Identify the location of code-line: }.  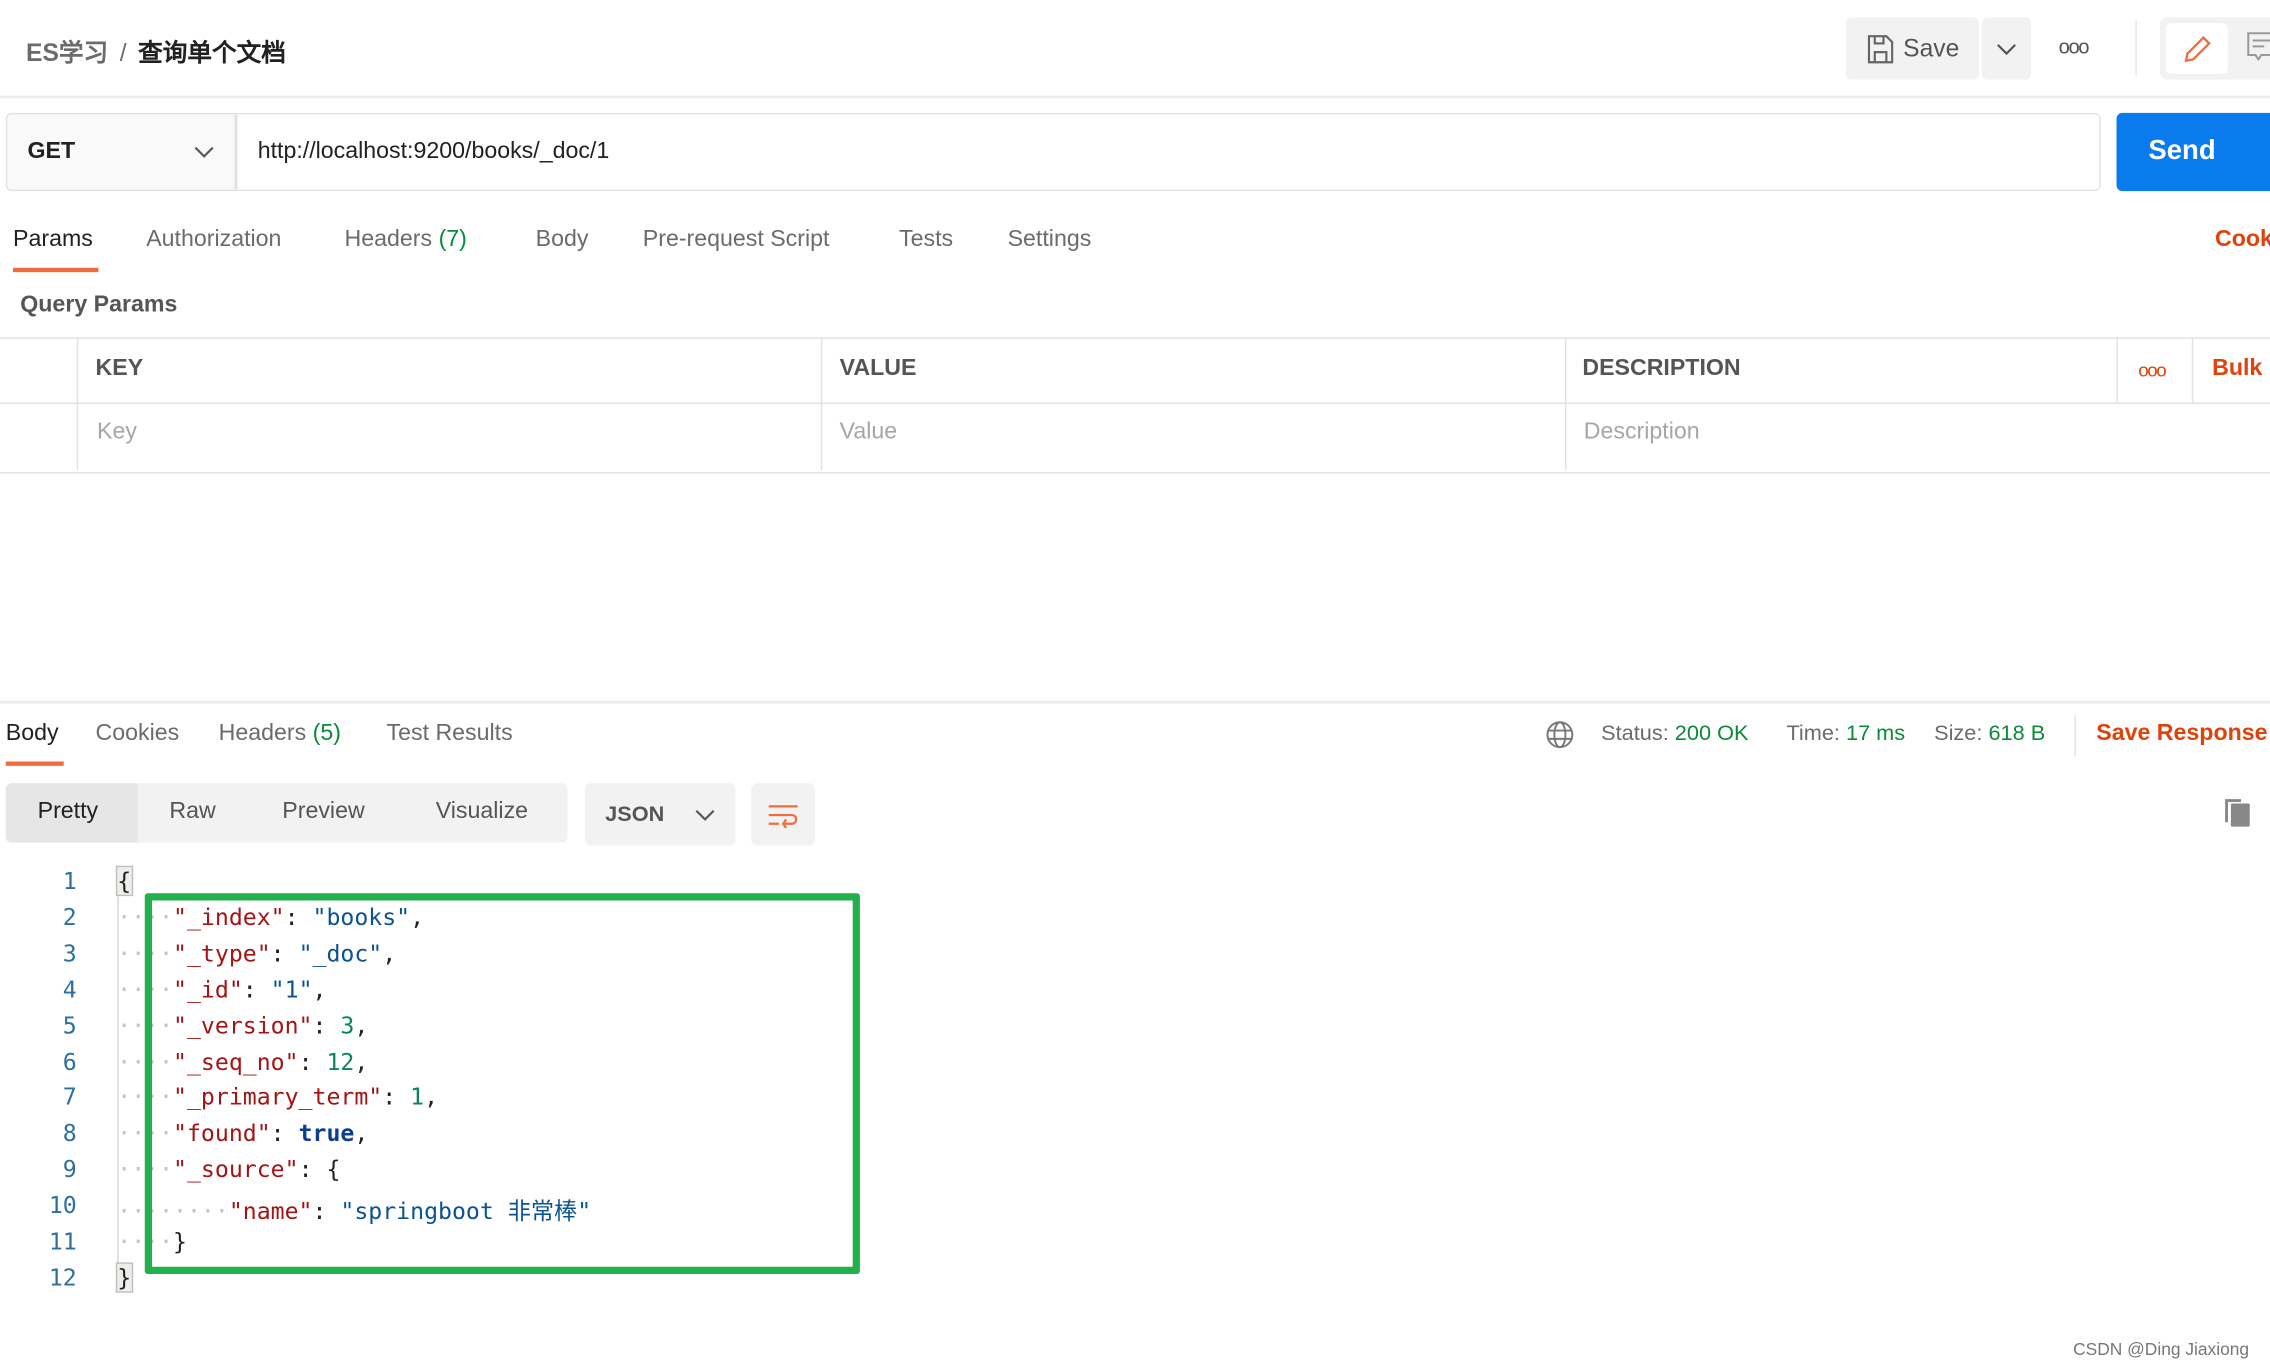
(124, 1277).